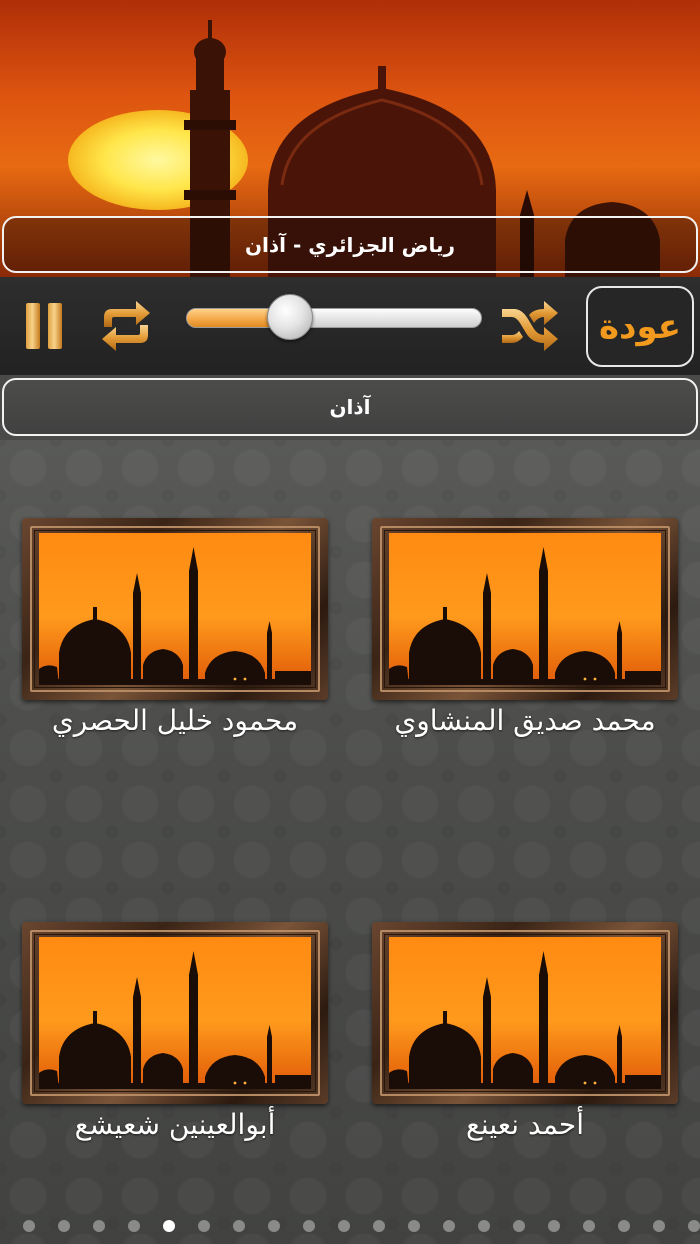 The width and height of the screenshot is (700, 1244). Describe the element at coordinates (175, 1124) in the screenshot. I see `reciter-name: أبوالعينين شعيشع` at that location.